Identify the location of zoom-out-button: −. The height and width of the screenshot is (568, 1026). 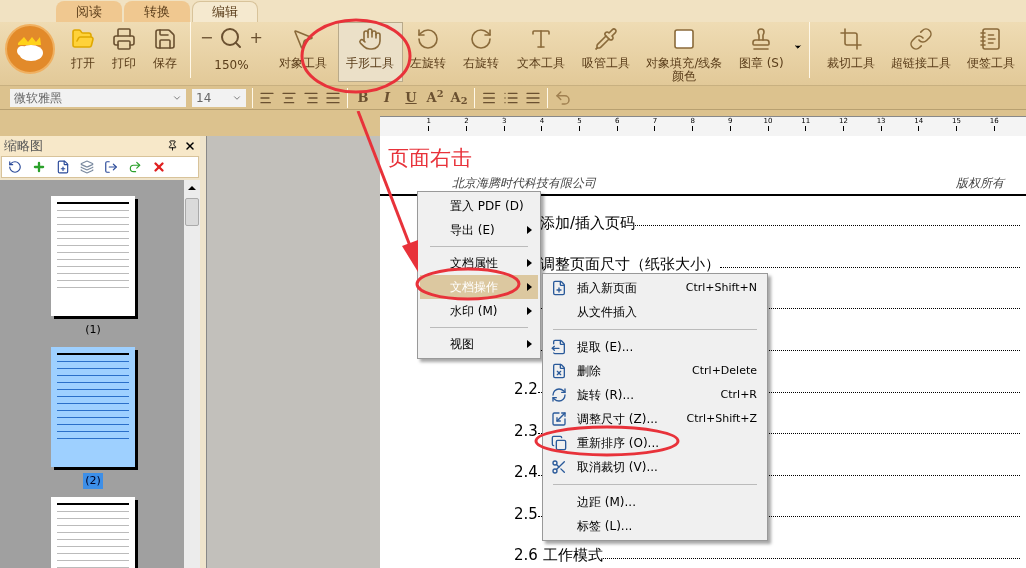
(207, 38).